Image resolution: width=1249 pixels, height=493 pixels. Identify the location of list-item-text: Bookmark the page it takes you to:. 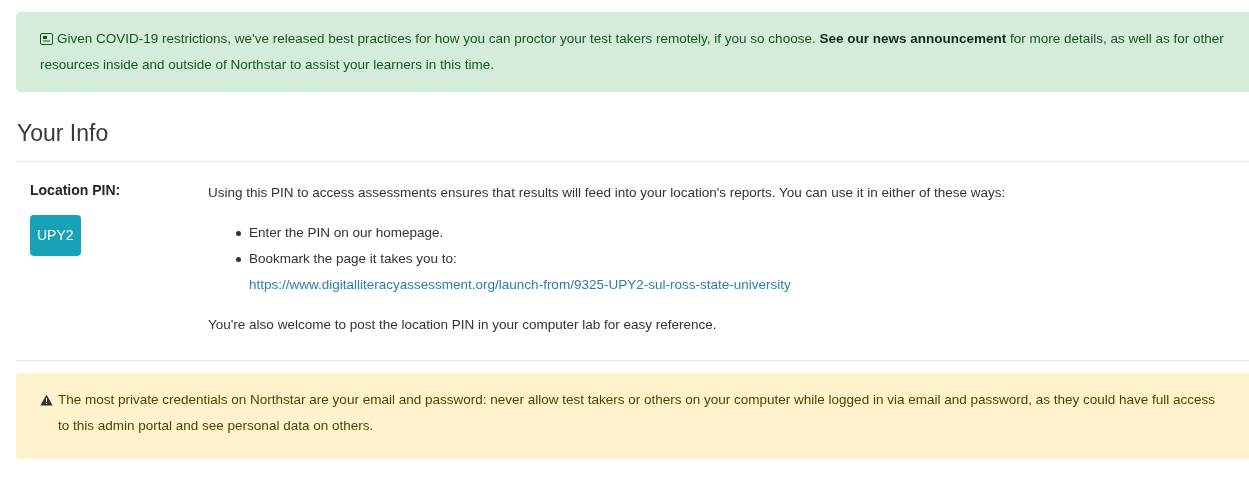
(353, 258).